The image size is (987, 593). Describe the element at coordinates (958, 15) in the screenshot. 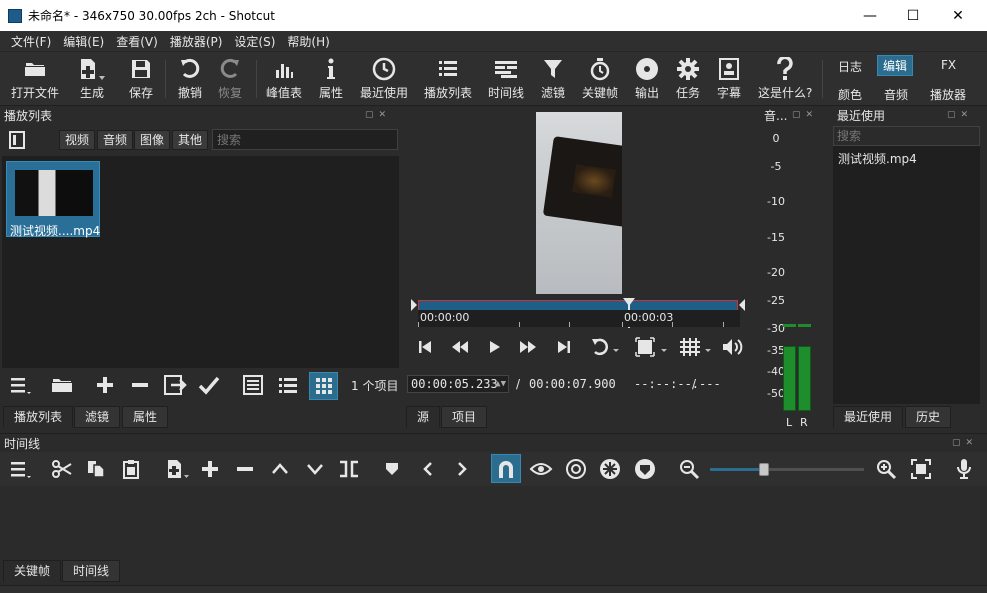

I see `close-button: ✕` at that location.